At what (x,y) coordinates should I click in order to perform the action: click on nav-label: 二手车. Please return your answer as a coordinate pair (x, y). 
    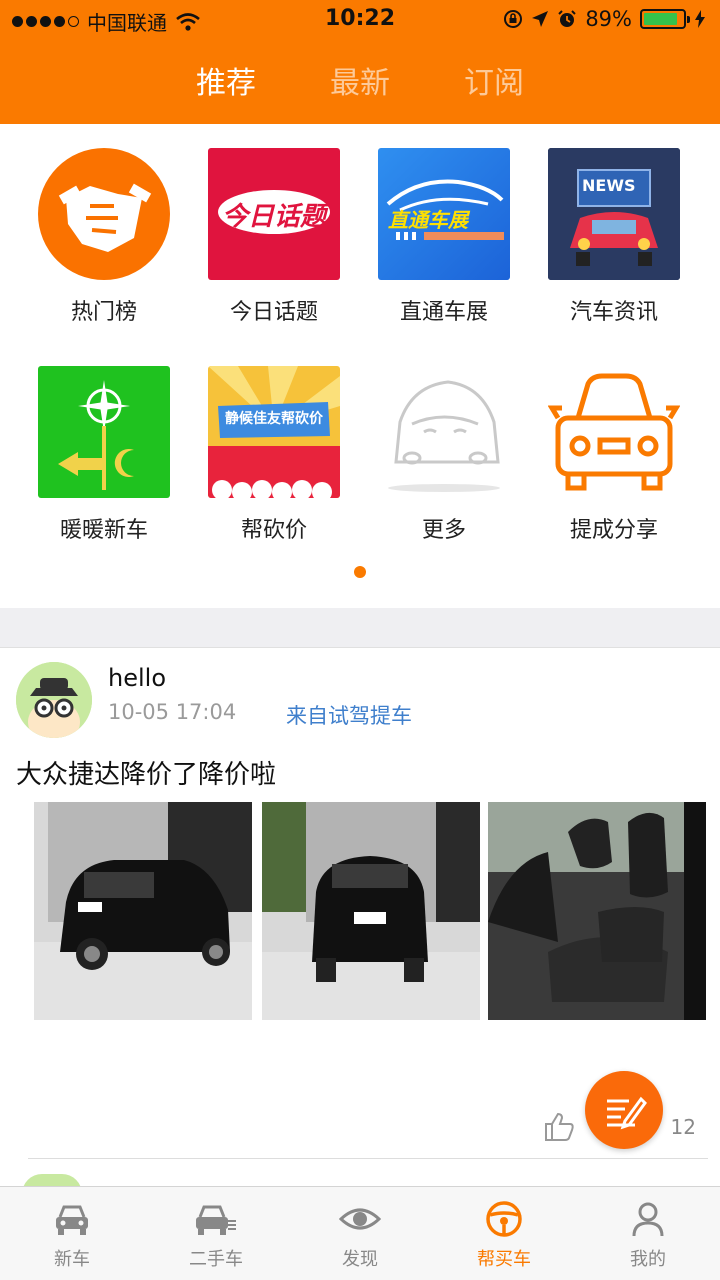
    Looking at the image, I should click on (216, 1259).